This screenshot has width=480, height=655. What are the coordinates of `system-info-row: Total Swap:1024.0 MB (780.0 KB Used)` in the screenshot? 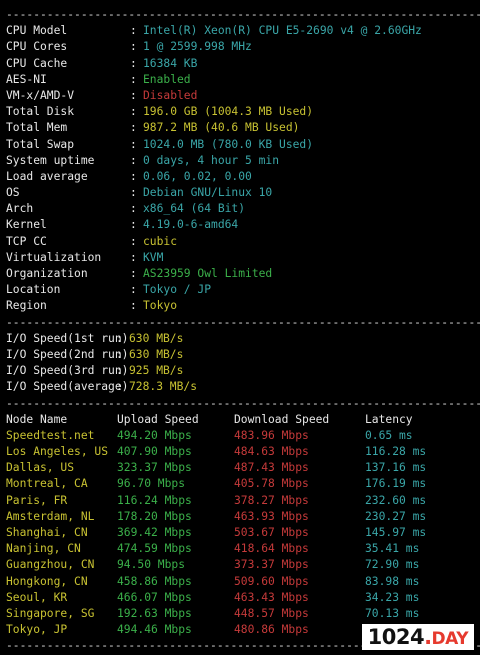 It's located at (243, 145).